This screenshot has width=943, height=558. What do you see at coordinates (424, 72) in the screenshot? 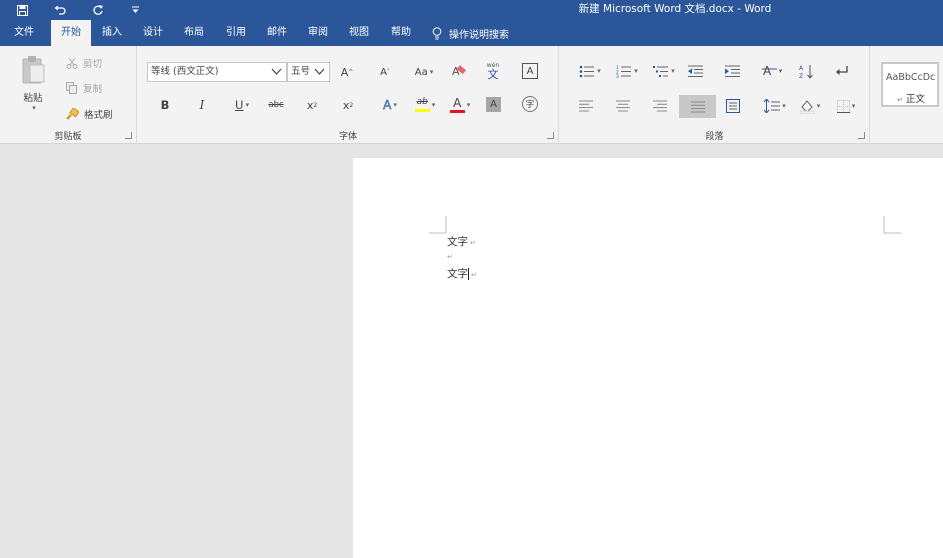
I see `change-case-button: Aa ▾` at bounding box center [424, 72].